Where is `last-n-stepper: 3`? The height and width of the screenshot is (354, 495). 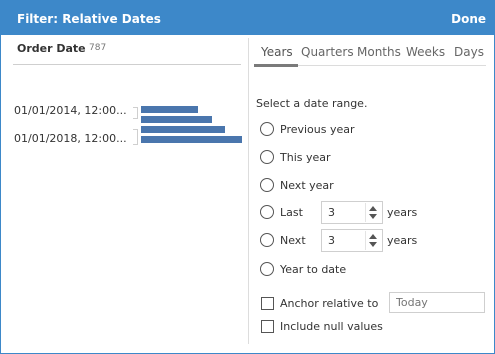
last-n-stepper: 3 is located at coordinates (352, 212).